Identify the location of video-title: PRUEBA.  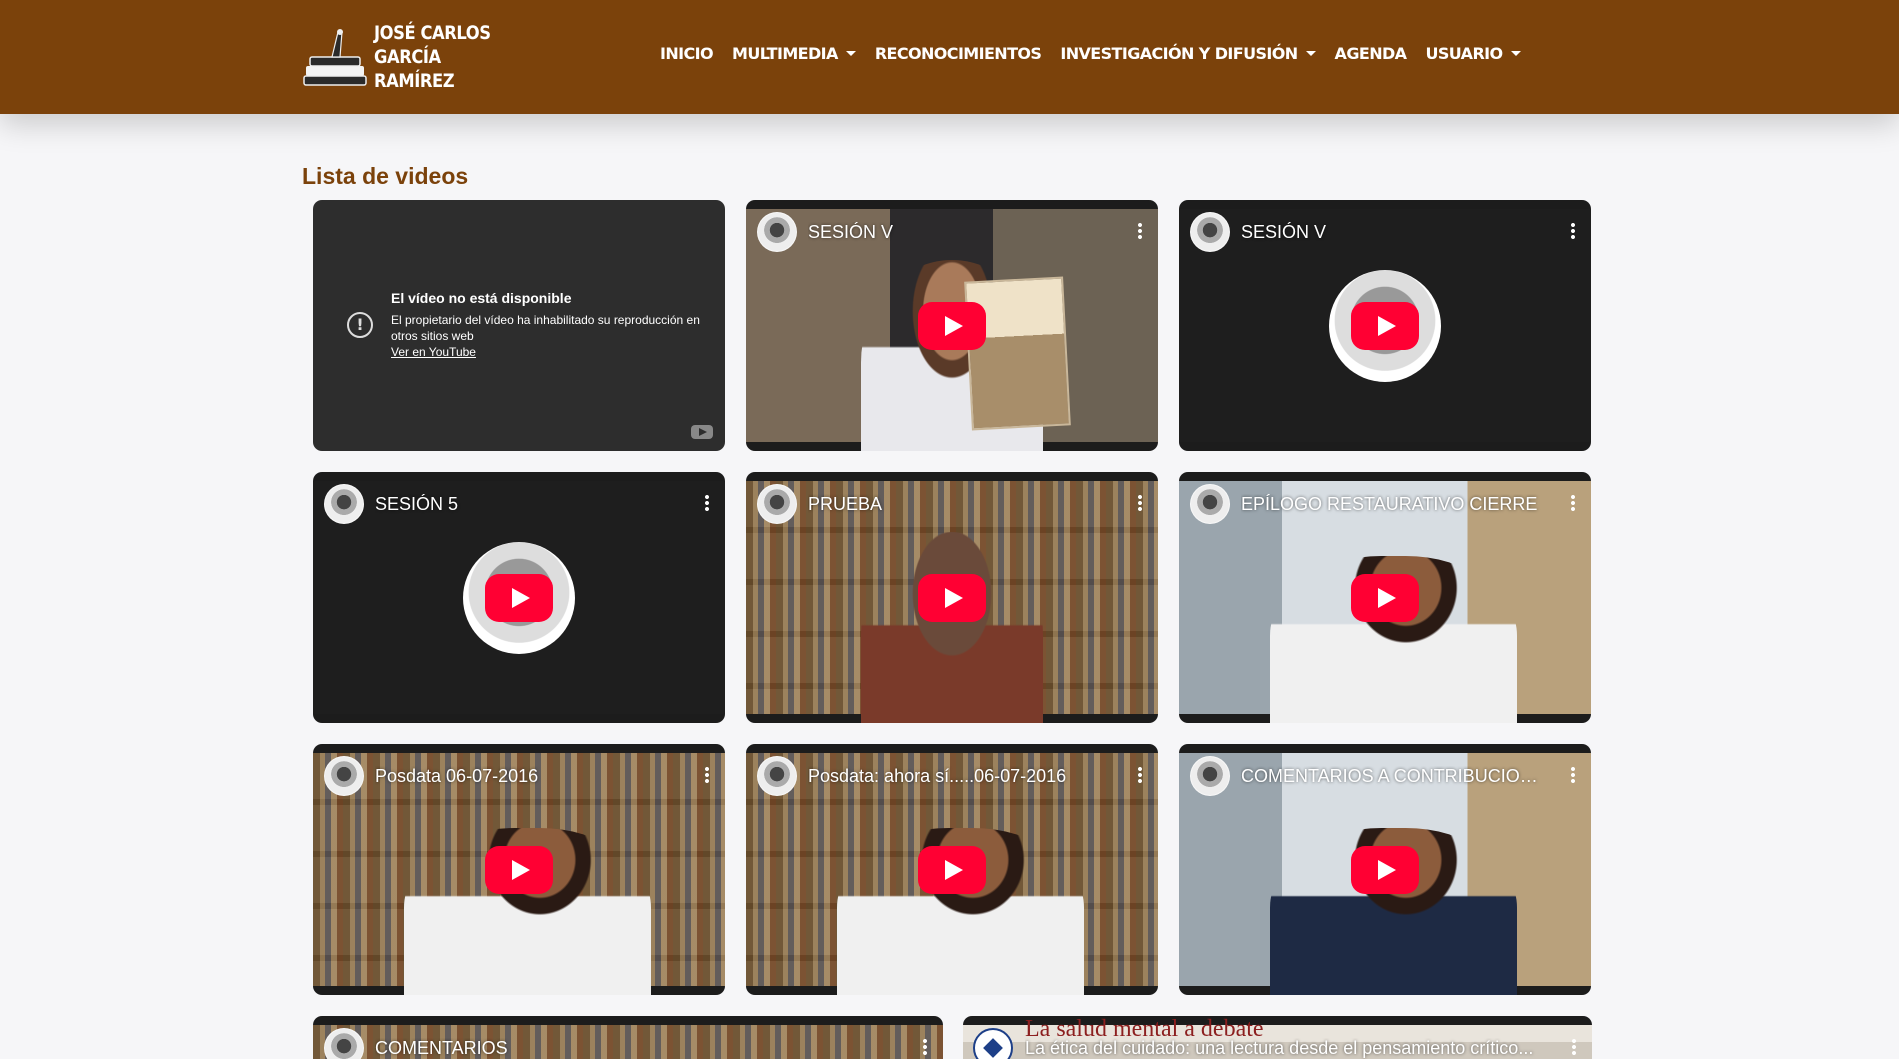
(961, 504).